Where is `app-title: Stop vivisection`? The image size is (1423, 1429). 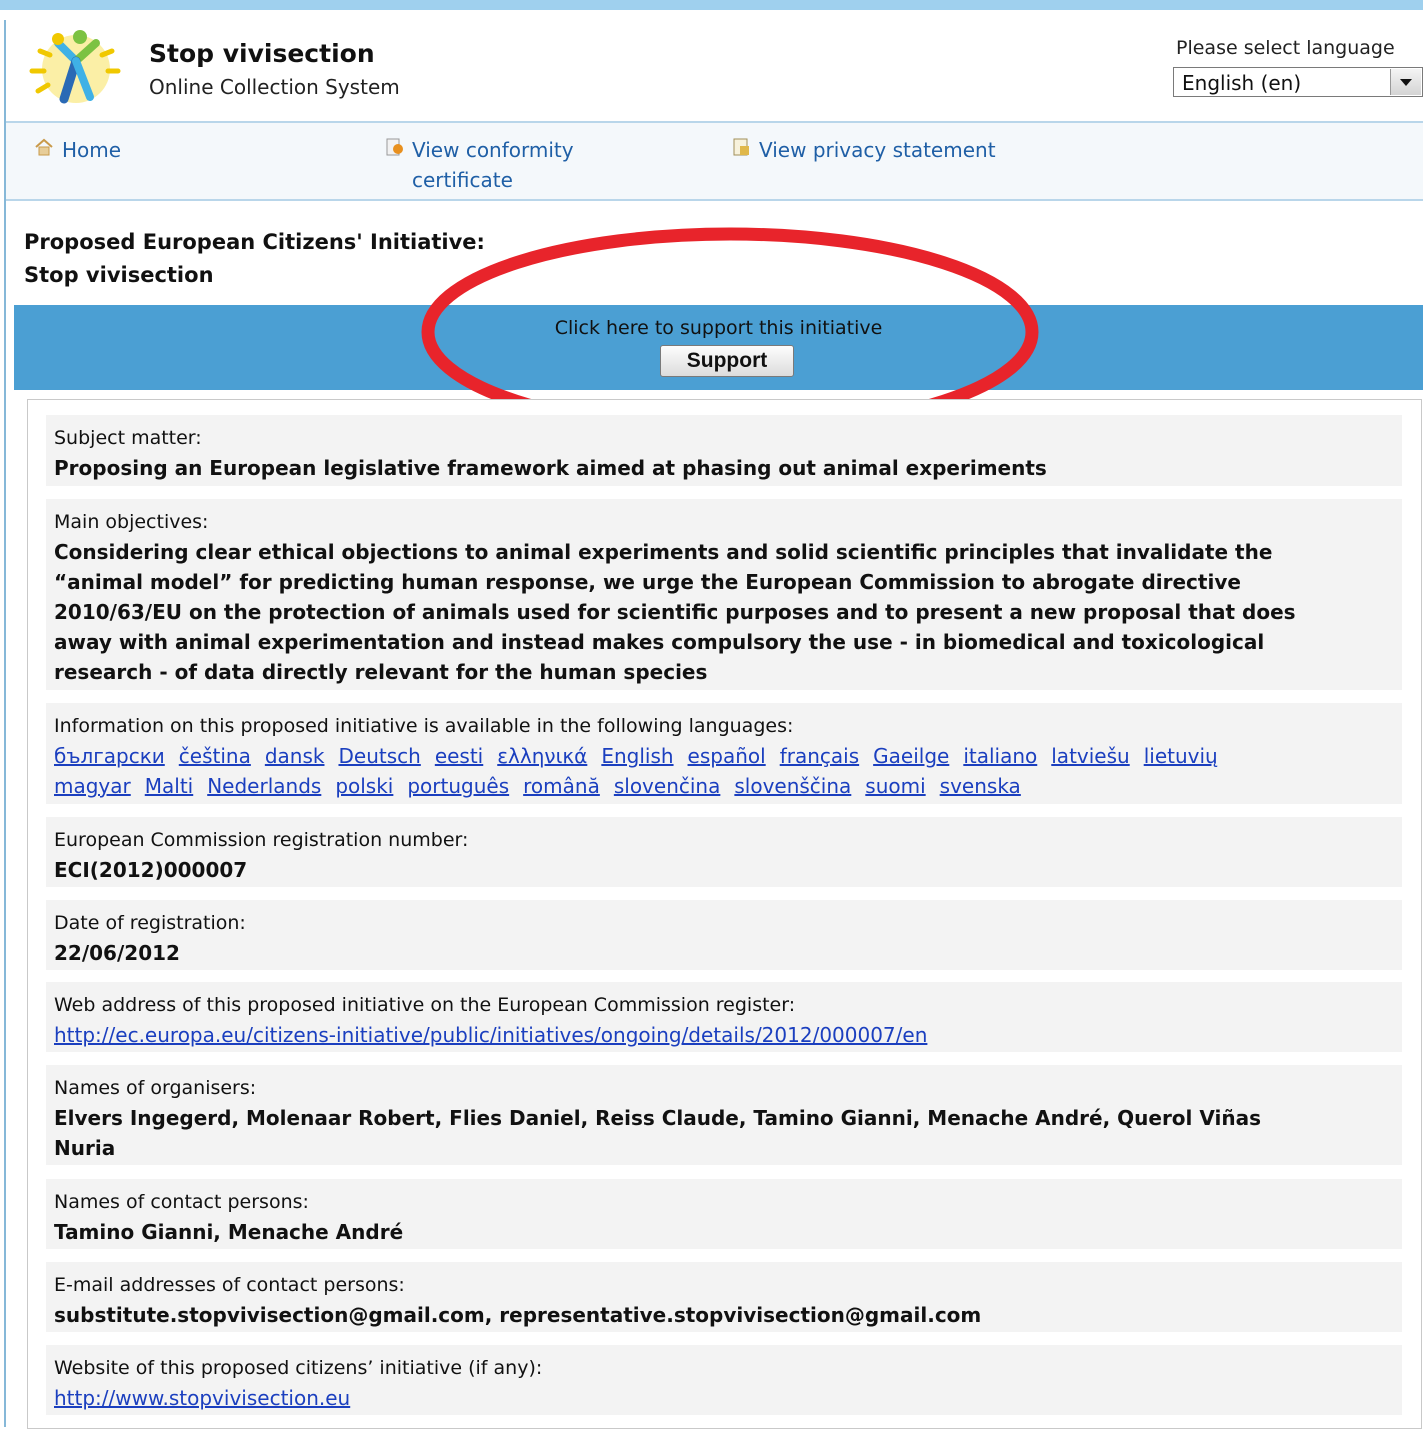 app-title: Stop vivisection is located at coordinates (262, 53).